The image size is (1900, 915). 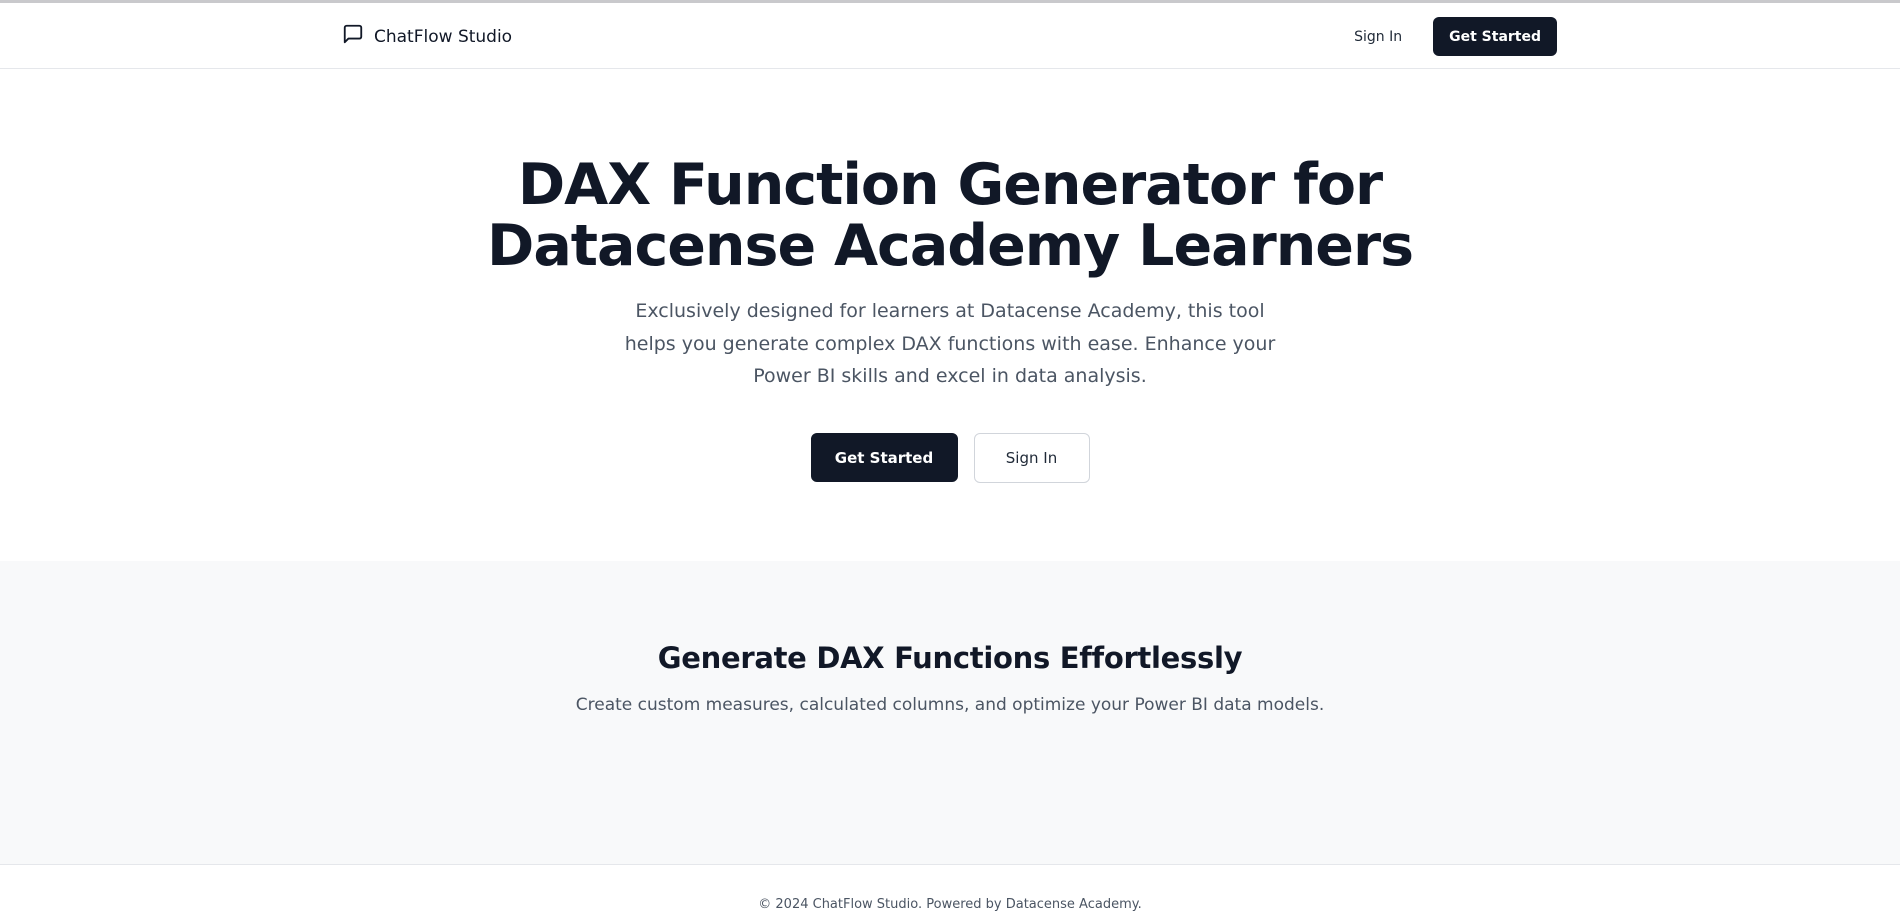 What do you see at coordinates (950, 658) in the screenshot?
I see `features-heading: Generate DAX Functions Effortlessly` at bounding box center [950, 658].